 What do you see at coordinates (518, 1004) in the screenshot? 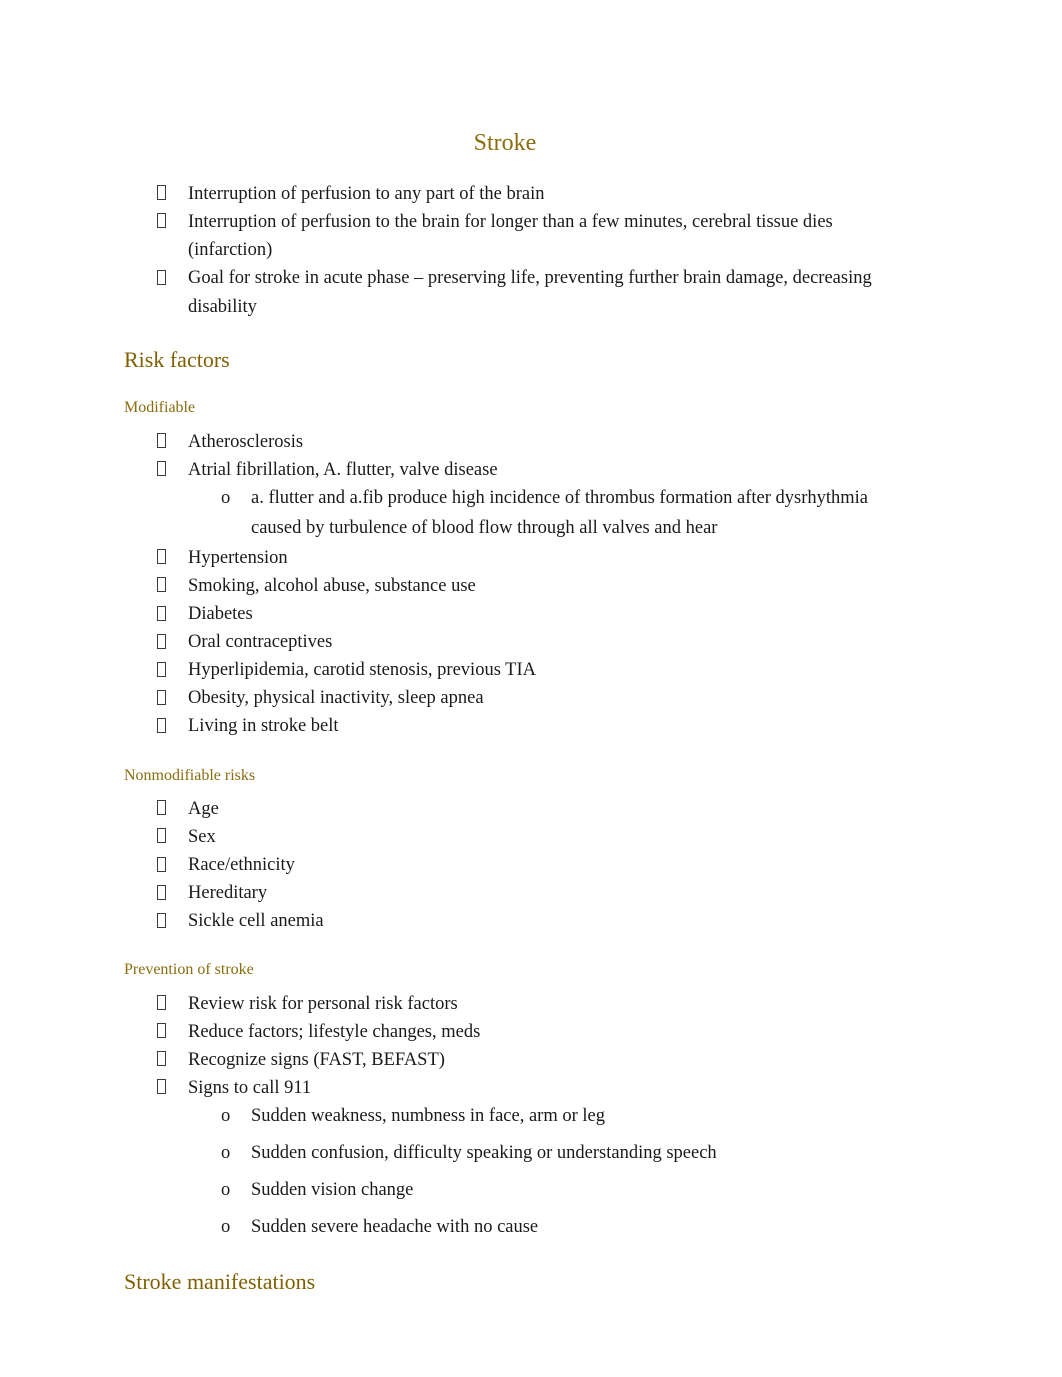
I see `list-item: Review risk for personal risk factors` at bounding box center [518, 1004].